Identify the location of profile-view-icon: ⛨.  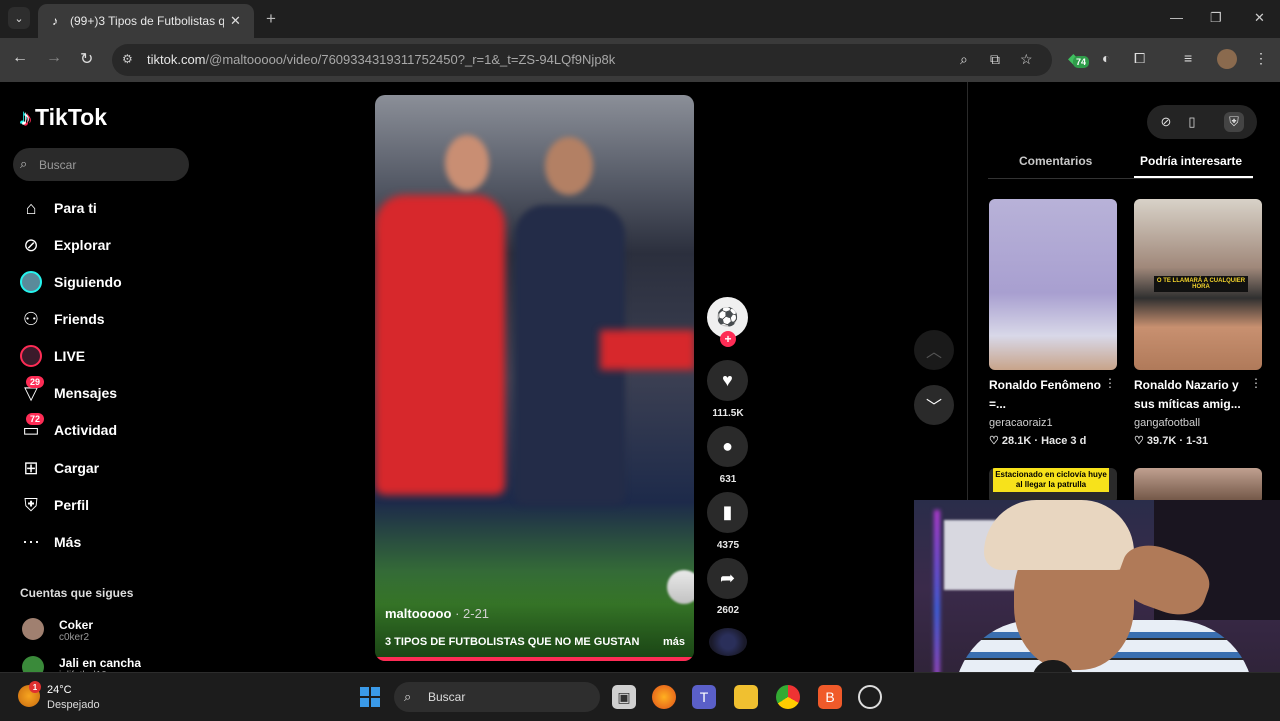
(1234, 122).